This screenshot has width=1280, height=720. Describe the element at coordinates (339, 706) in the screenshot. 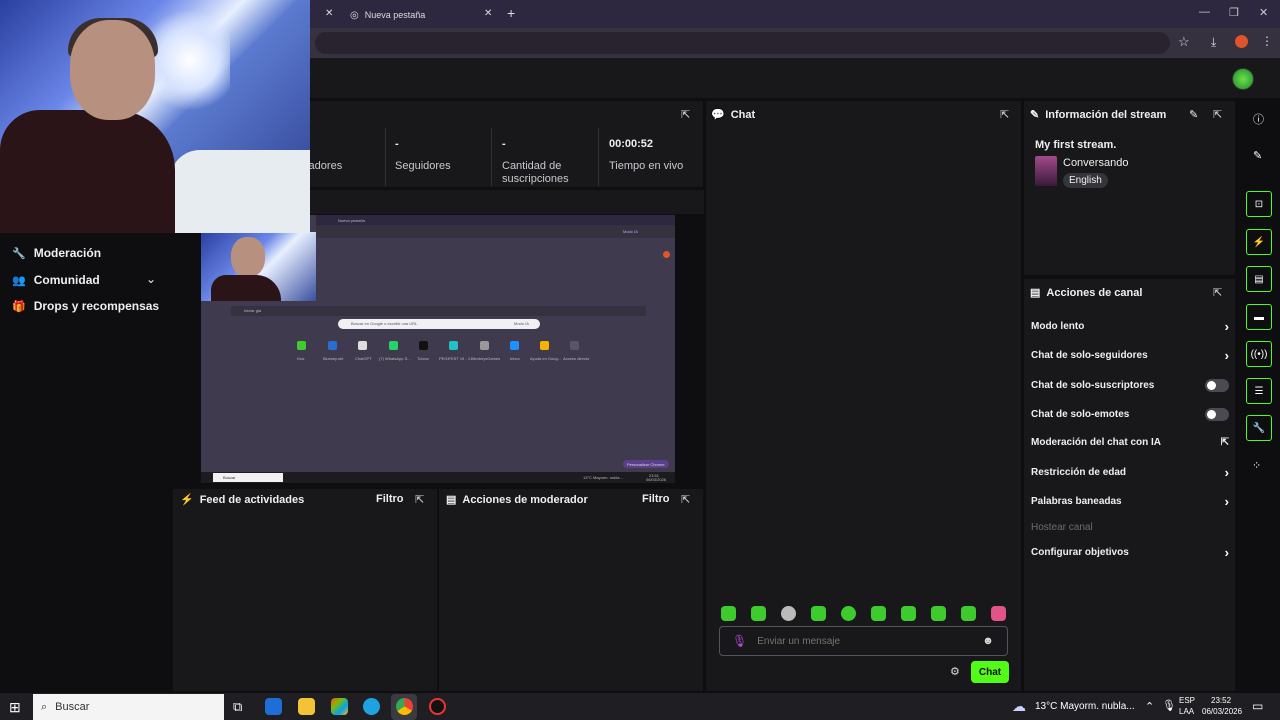

I see `copilot-icon` at that location.